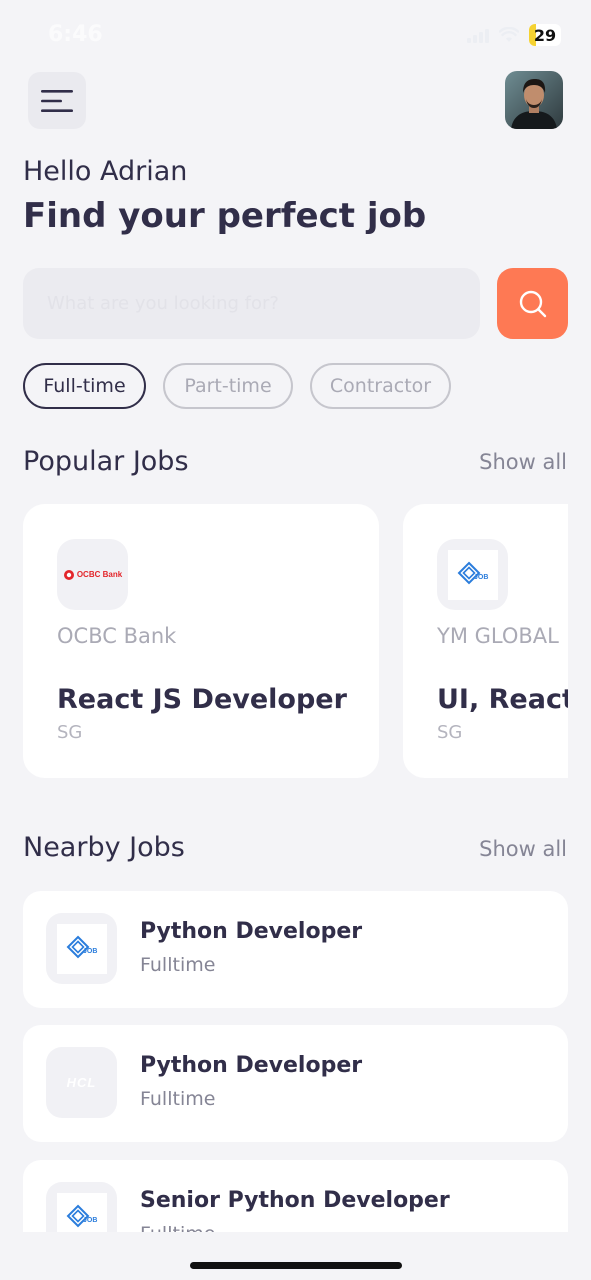  I want to click on bottom-safe-area, so click(295, 1256).